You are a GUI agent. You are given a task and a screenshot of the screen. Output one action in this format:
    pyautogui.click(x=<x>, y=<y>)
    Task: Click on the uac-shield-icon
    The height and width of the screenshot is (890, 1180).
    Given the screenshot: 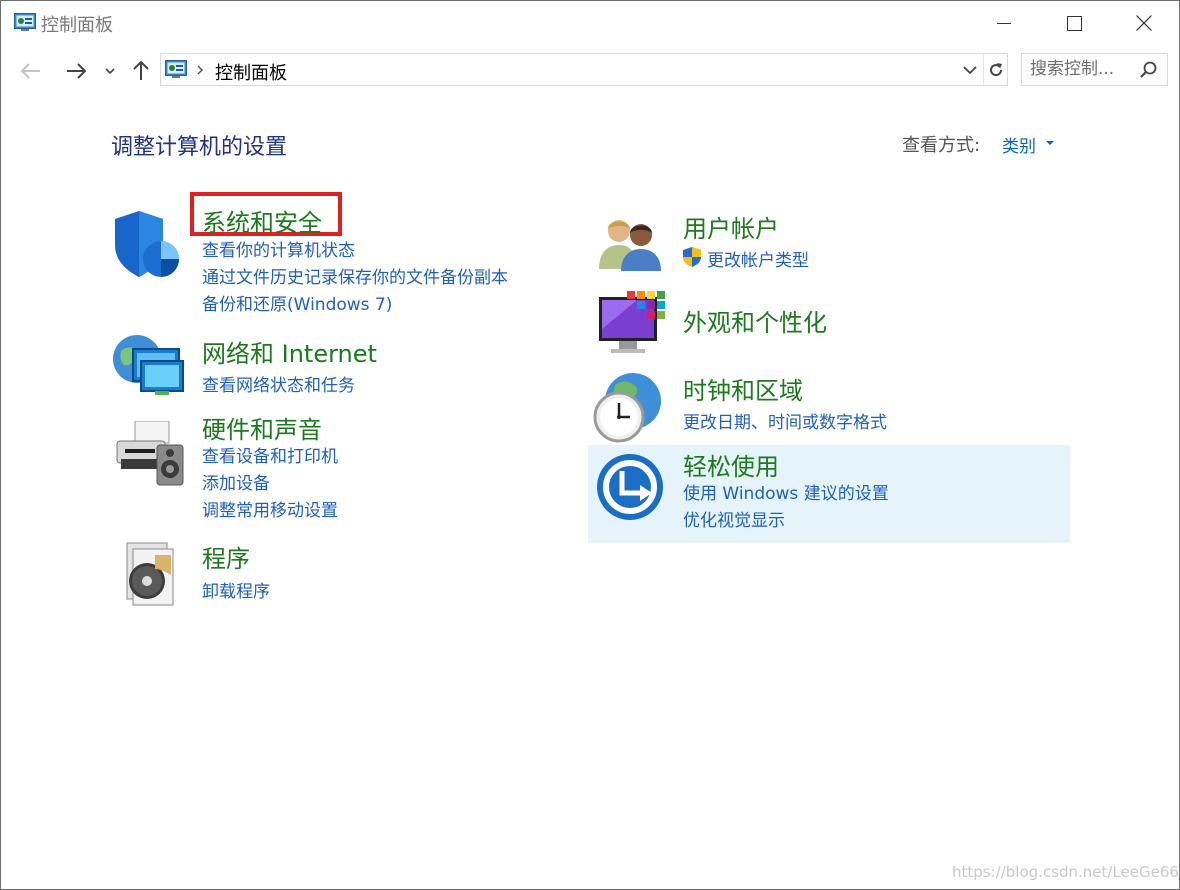 What is the action you would take?
    pyautogui.click(x=692, y=257)
    